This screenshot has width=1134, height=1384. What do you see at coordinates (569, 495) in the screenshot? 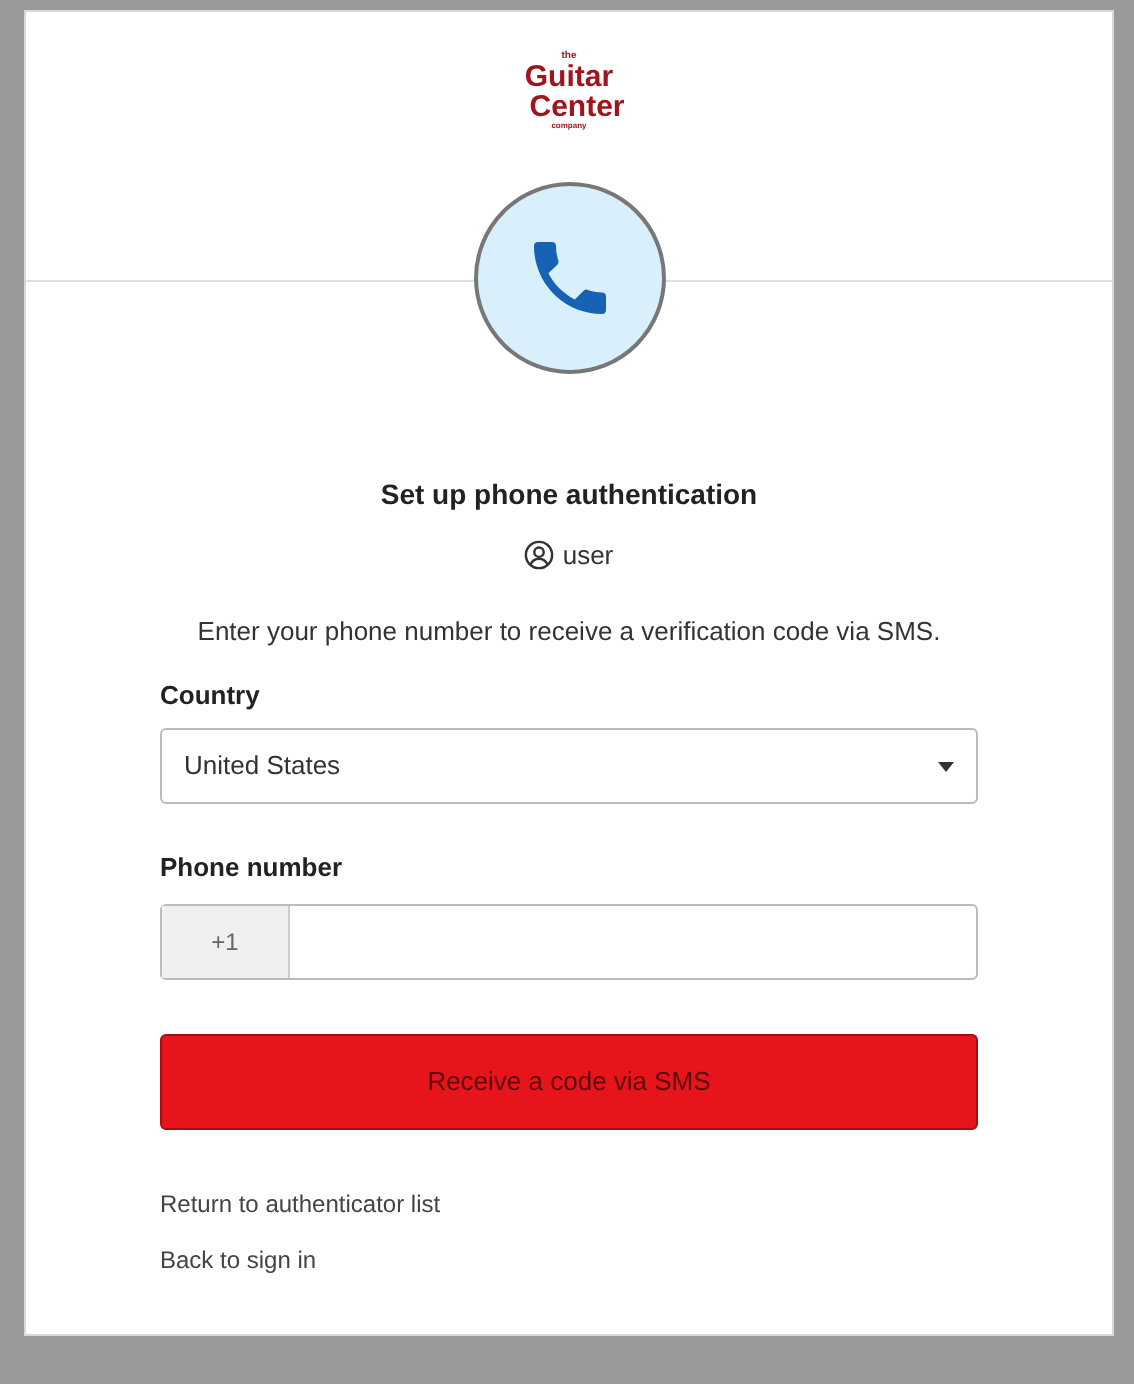
I see `page-title: Set up phone authentication` at bounding box center [569, 495].